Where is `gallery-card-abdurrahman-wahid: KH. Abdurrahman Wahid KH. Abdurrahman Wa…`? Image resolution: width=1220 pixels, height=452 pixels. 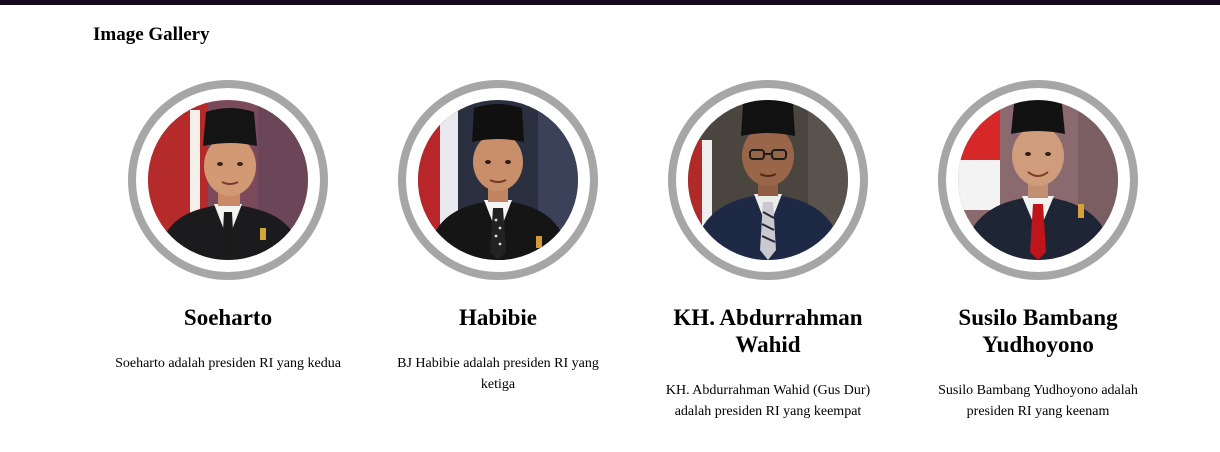 gallery-card-abdurrahman-wahid: KH. Abdurrahman Wahid KH. Abdurrahman Wa… is located at coordinates (768, 251).